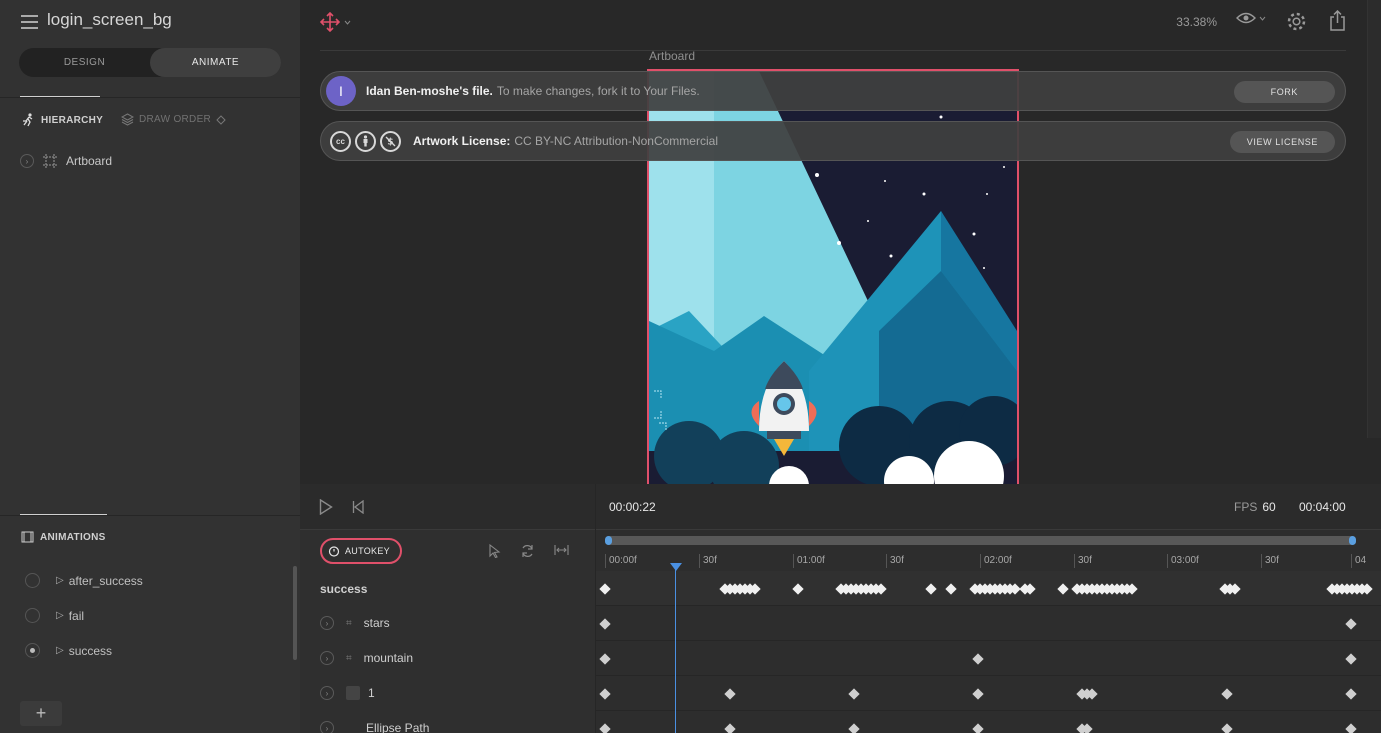 This screenshot has height=733, width=1381. I want to click on play-button, so click(326, 509).